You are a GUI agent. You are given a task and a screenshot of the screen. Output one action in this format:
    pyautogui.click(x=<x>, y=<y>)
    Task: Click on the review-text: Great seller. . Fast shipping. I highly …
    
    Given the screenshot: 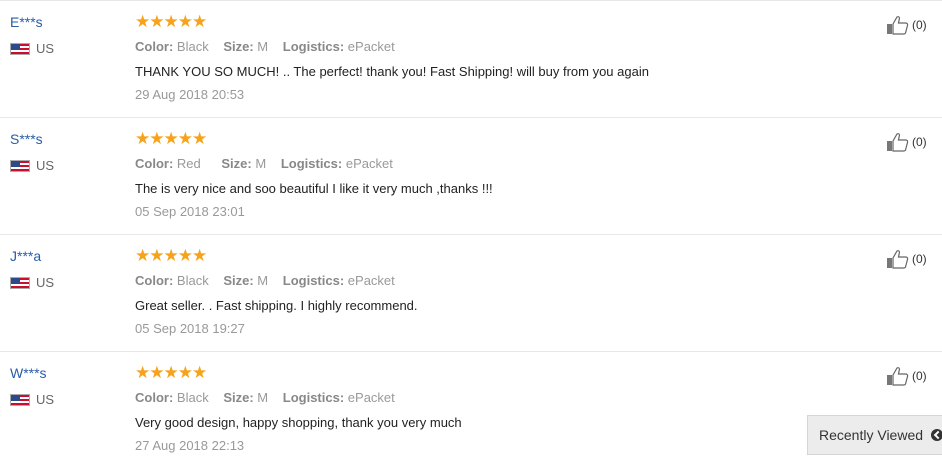 What is the action you would take?
    pyautogui.click(x=276, y=305)
    